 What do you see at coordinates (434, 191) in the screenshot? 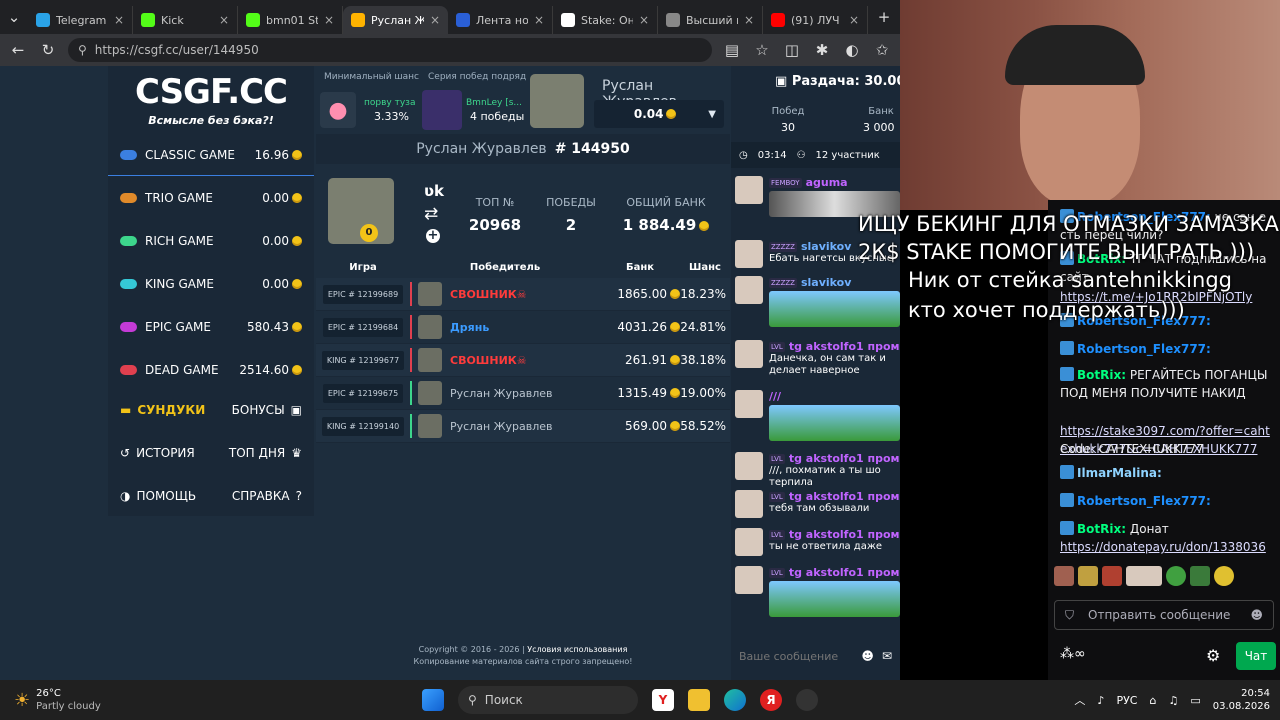
I see `vk-icon: ʋk` at bounding box center [434, 191].